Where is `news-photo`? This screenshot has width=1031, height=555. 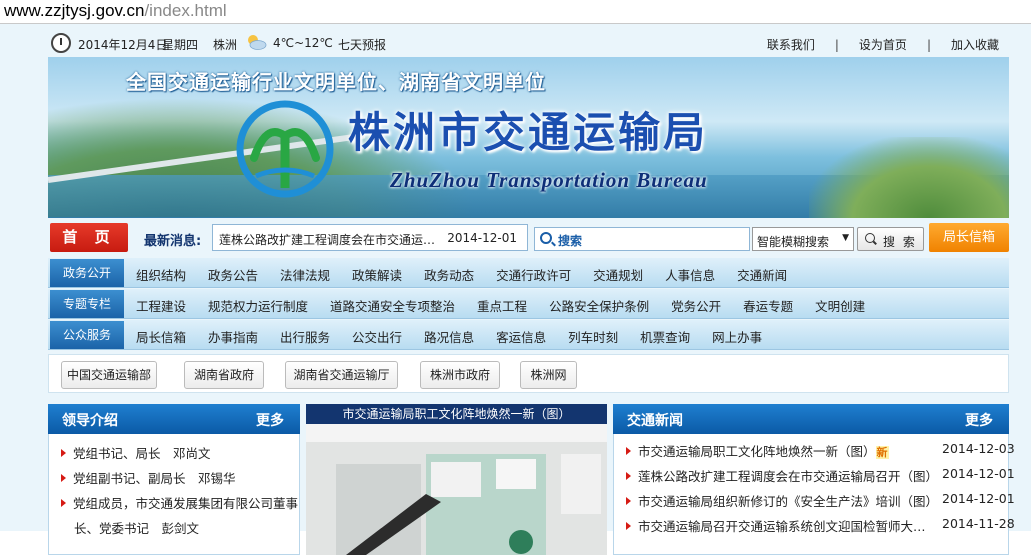
news-photo is located at coordinates (456, 489).